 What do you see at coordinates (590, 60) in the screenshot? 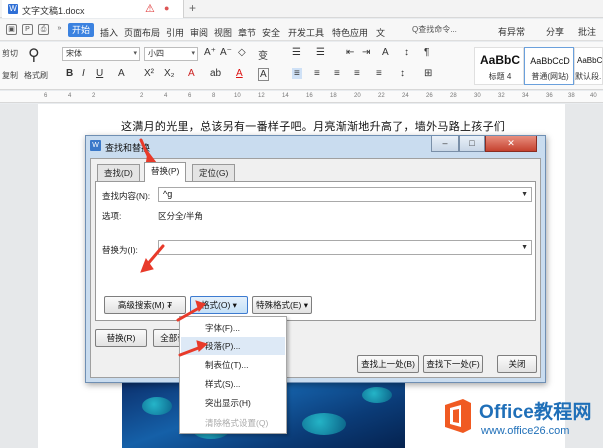
I see `style-sample: AaBbCc` at bounding box center [590, 60].